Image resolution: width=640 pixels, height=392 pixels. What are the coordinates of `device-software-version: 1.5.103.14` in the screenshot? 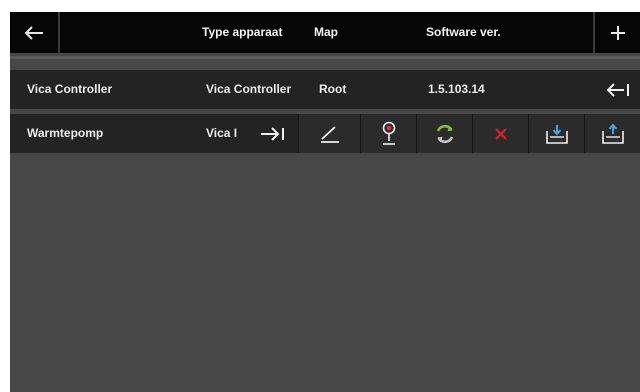 It's located at (456, 89).